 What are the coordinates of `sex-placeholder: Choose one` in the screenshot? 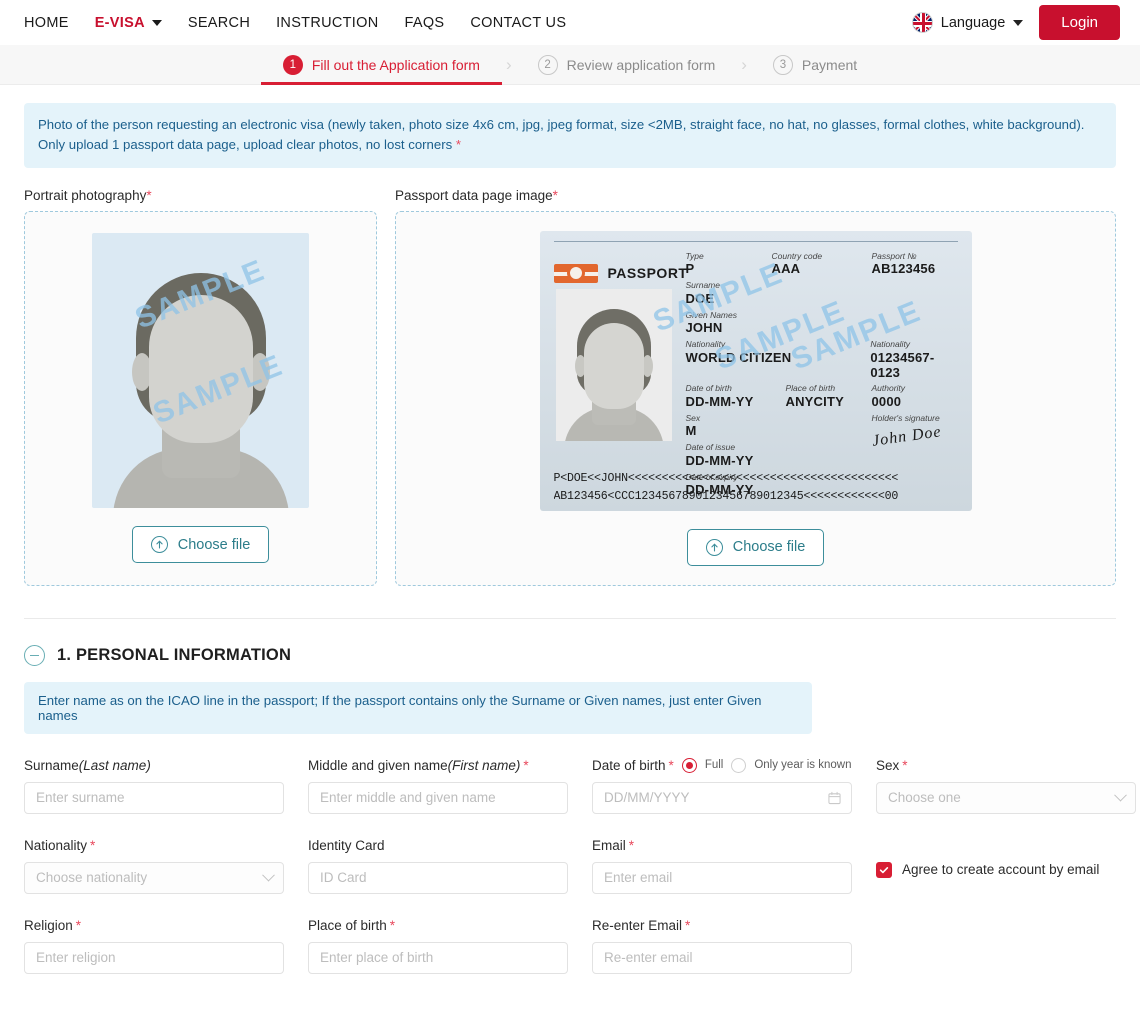 It's located at (924, 798).